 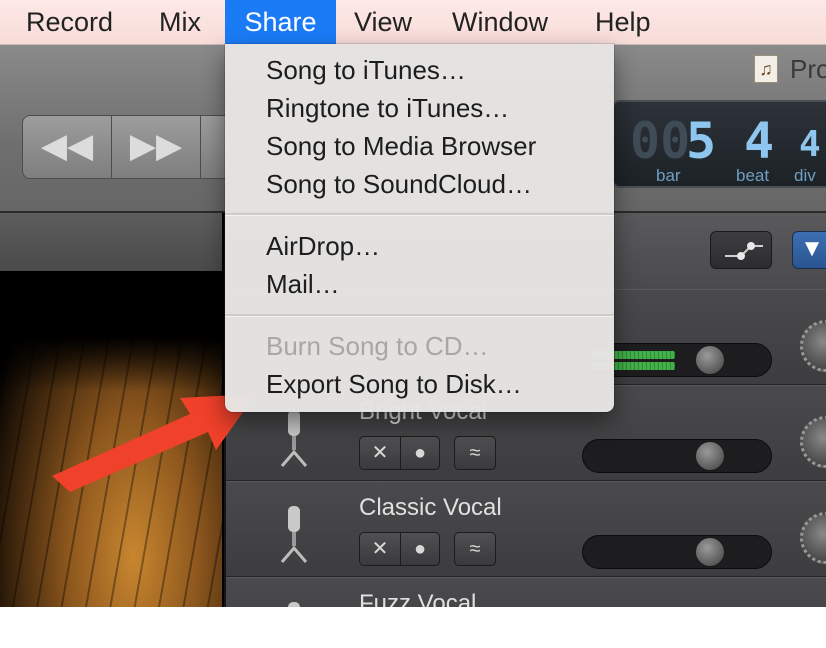 What do you see at coordinates (660, 141) in the screenshot?
I see `lcd-dim-digits: 00` at bounding box center [660, 141].